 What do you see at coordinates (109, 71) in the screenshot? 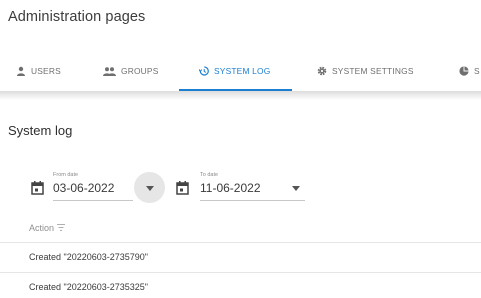
I see `groups-icon` at bounding box center [109, 71].